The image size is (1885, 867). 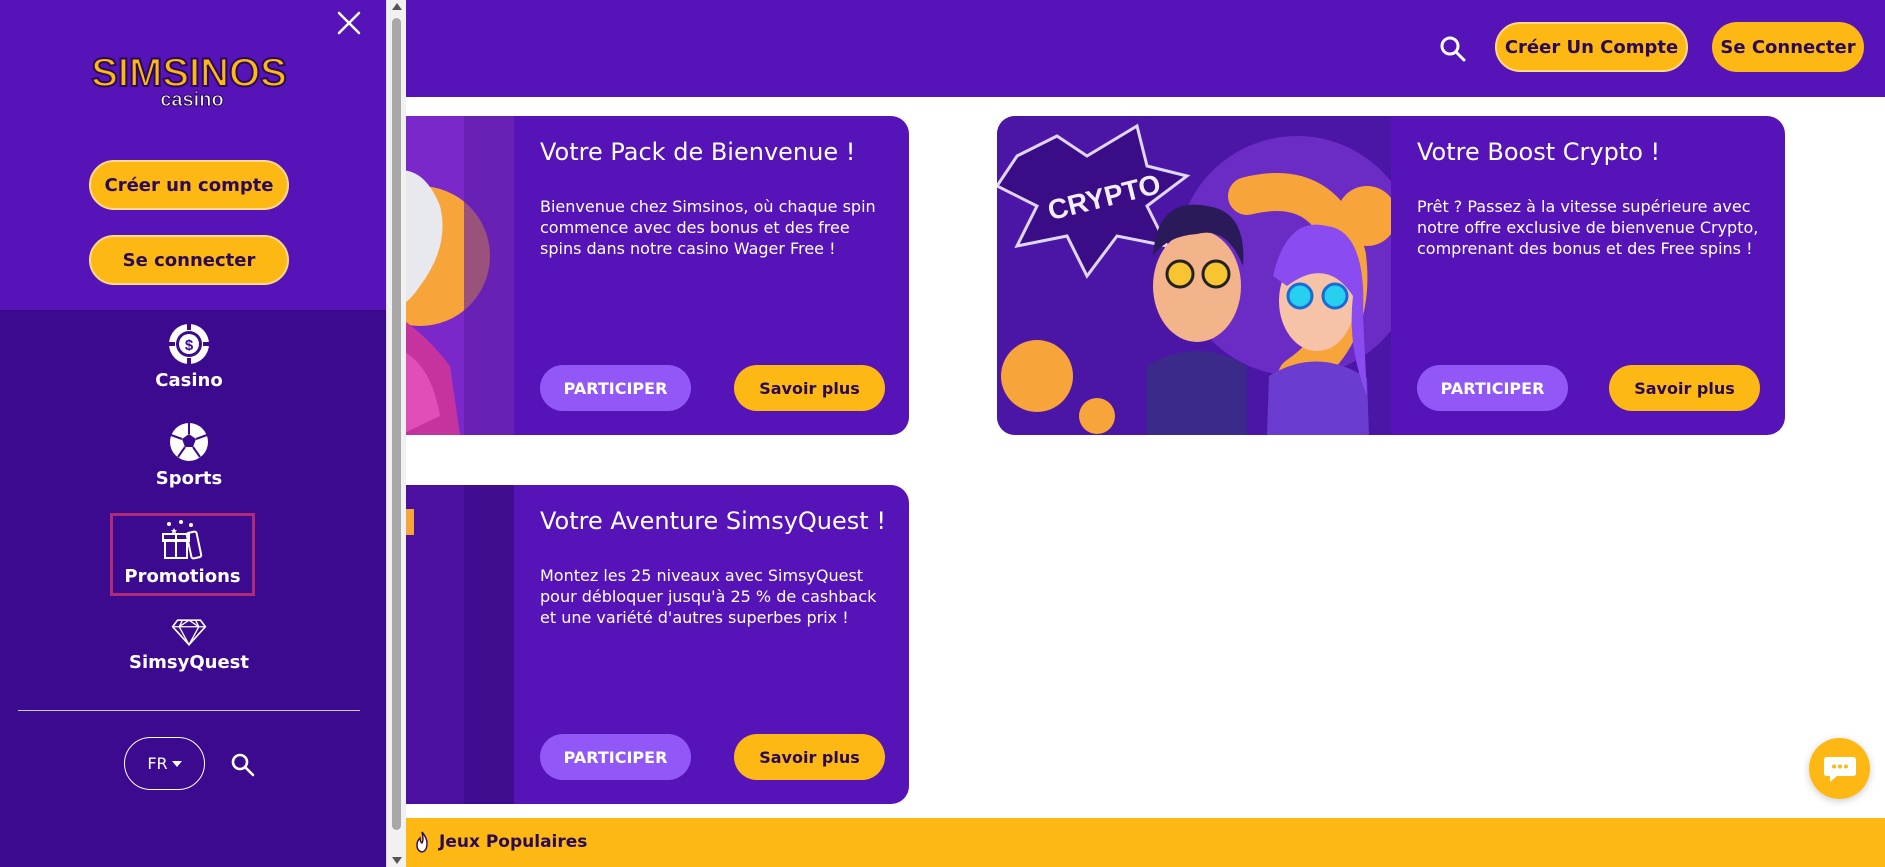 I want to click on casino-chip-icon: $, so click(x=189, y=344).